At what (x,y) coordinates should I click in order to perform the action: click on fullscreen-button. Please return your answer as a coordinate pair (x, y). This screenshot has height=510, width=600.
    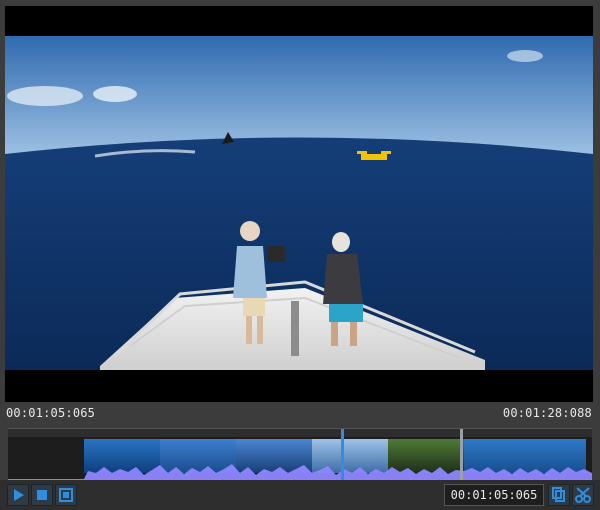
    Looking at the image, I should click on (66, 495).